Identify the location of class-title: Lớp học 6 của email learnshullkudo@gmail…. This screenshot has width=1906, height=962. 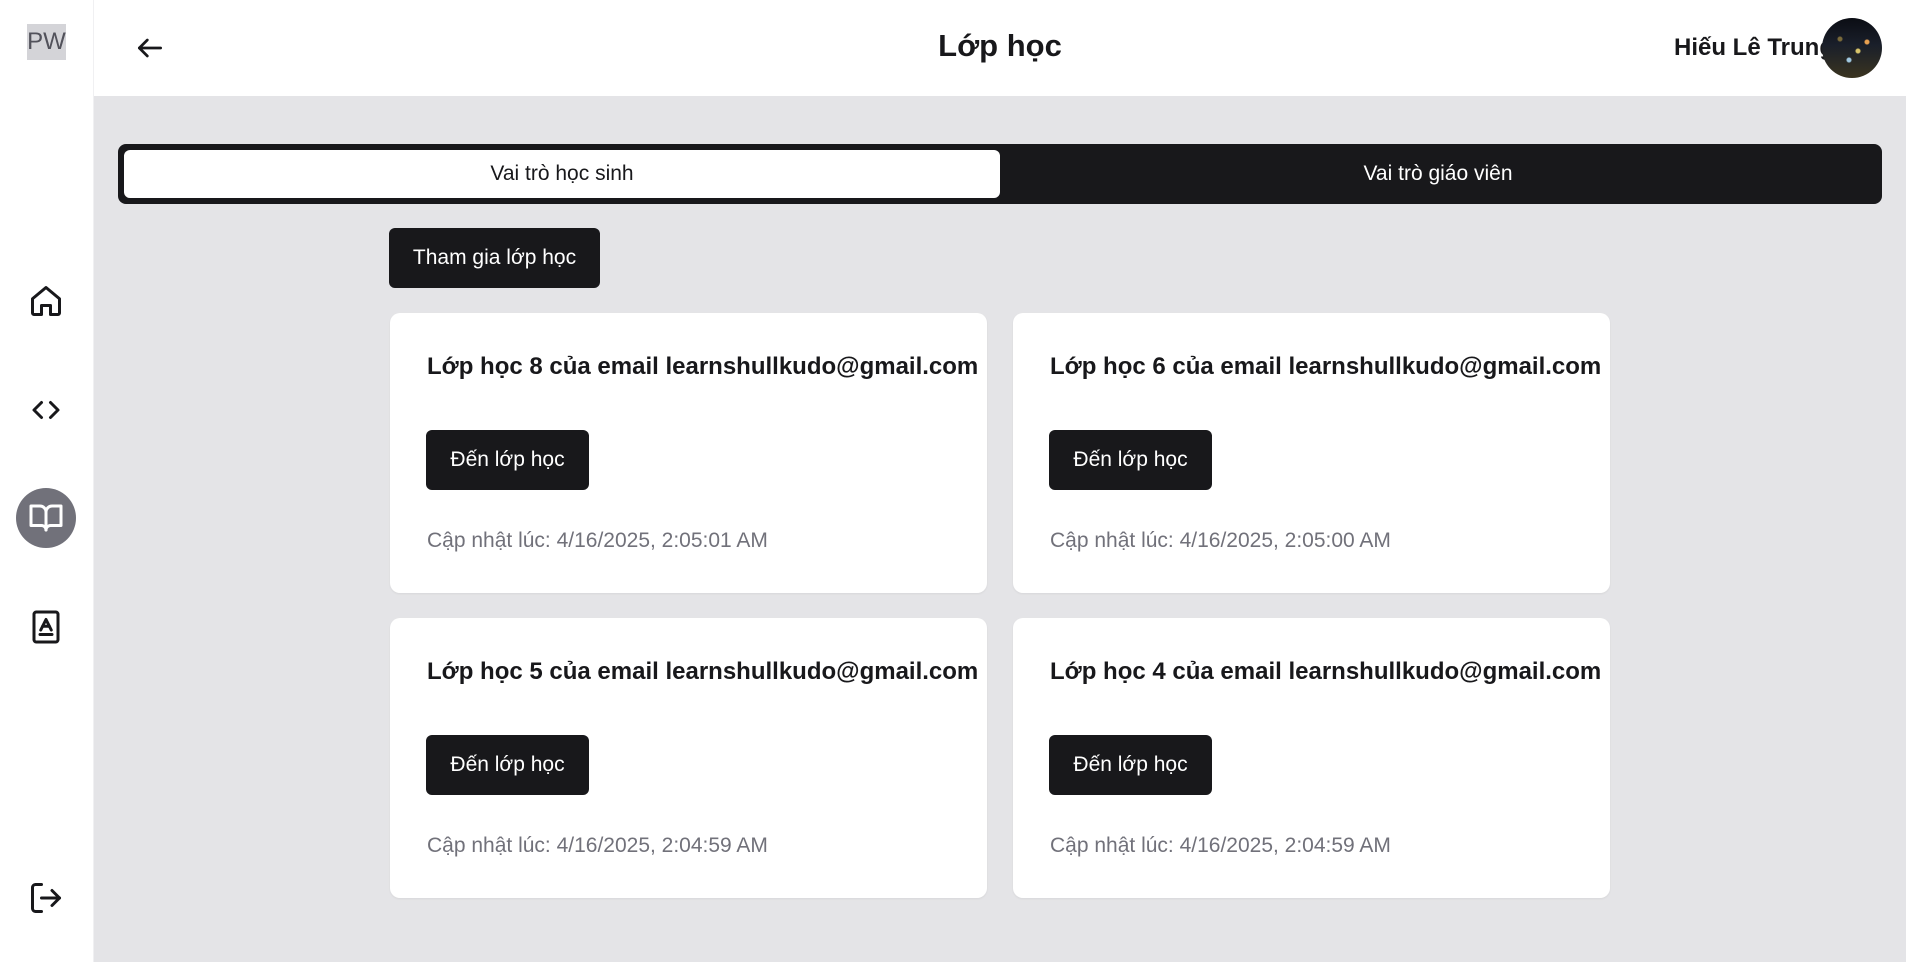
(1326, 366).